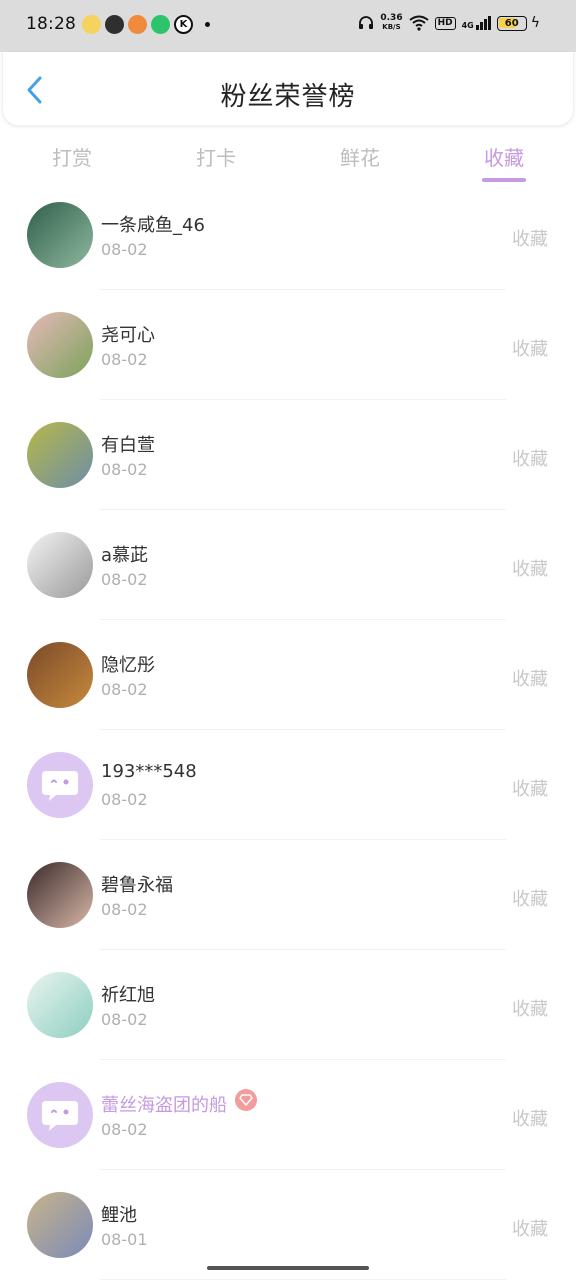  Describe the element at coordinates (288, 895) in the screenshot. I see `fan-row: 碧鲁永福 08-02 收藏` at that location.